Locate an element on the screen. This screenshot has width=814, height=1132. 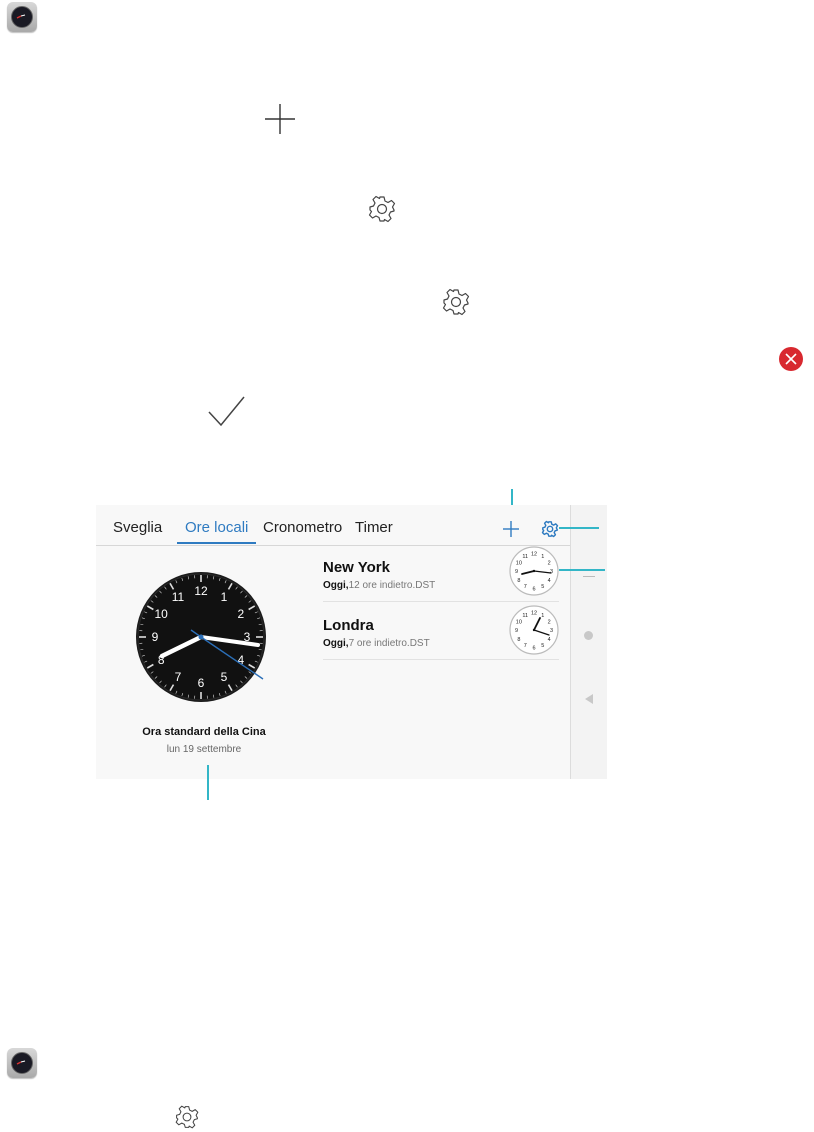
main-timezone-label: Ora standard della Cina is located at coordinates (204, 732).